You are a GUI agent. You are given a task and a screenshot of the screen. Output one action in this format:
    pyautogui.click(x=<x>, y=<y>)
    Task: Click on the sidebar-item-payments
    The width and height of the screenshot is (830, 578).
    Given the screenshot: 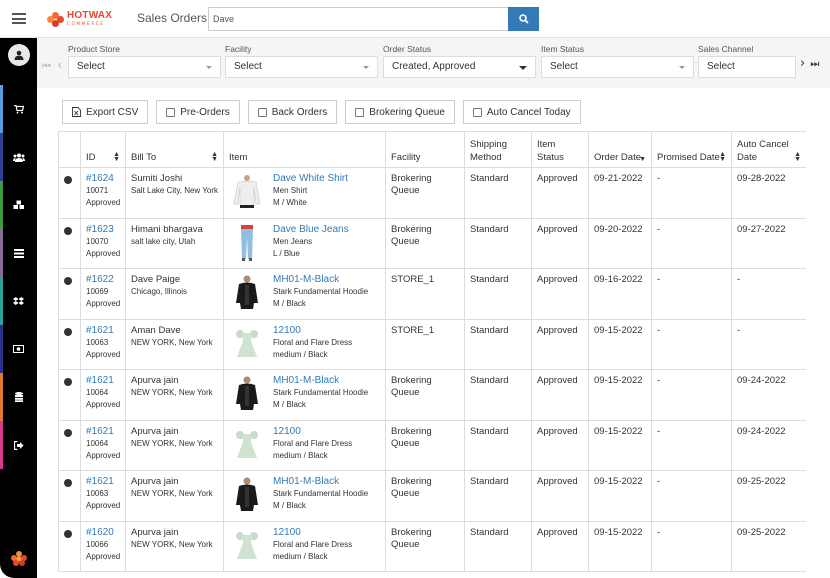 What is the action you would take?
    pyautogui.click(x=18, y=349)
    